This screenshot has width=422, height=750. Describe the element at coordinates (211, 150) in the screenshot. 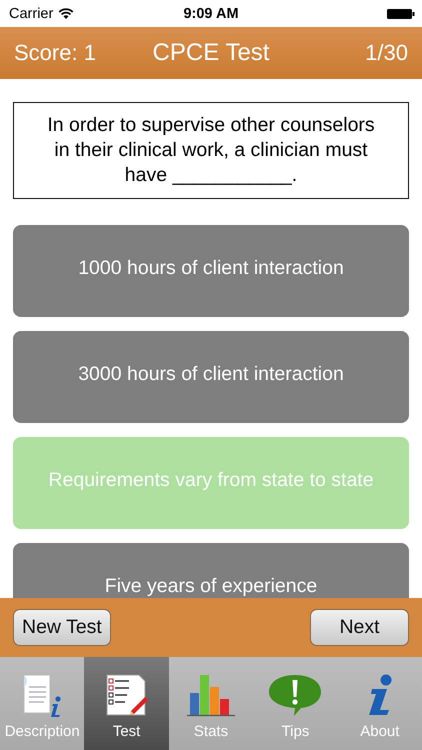

I see `question-text: In order to supervise other counselors in their clinical work, a clinician must have ___________.` at that location.